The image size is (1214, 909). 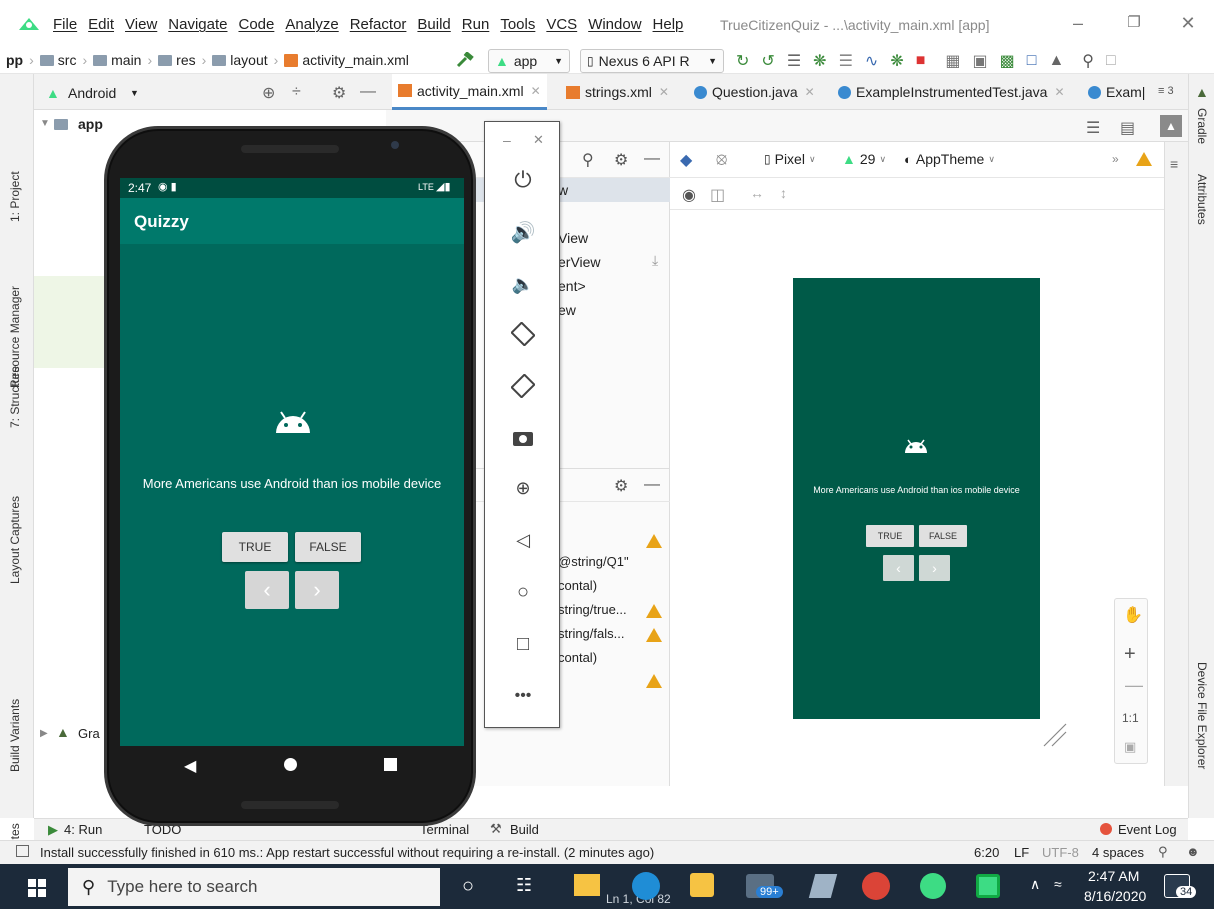 What do you see at coordinates (1088, 61) in the screenshot?
I see `search-icon: ⚲` at bounding box center [1088, 61].